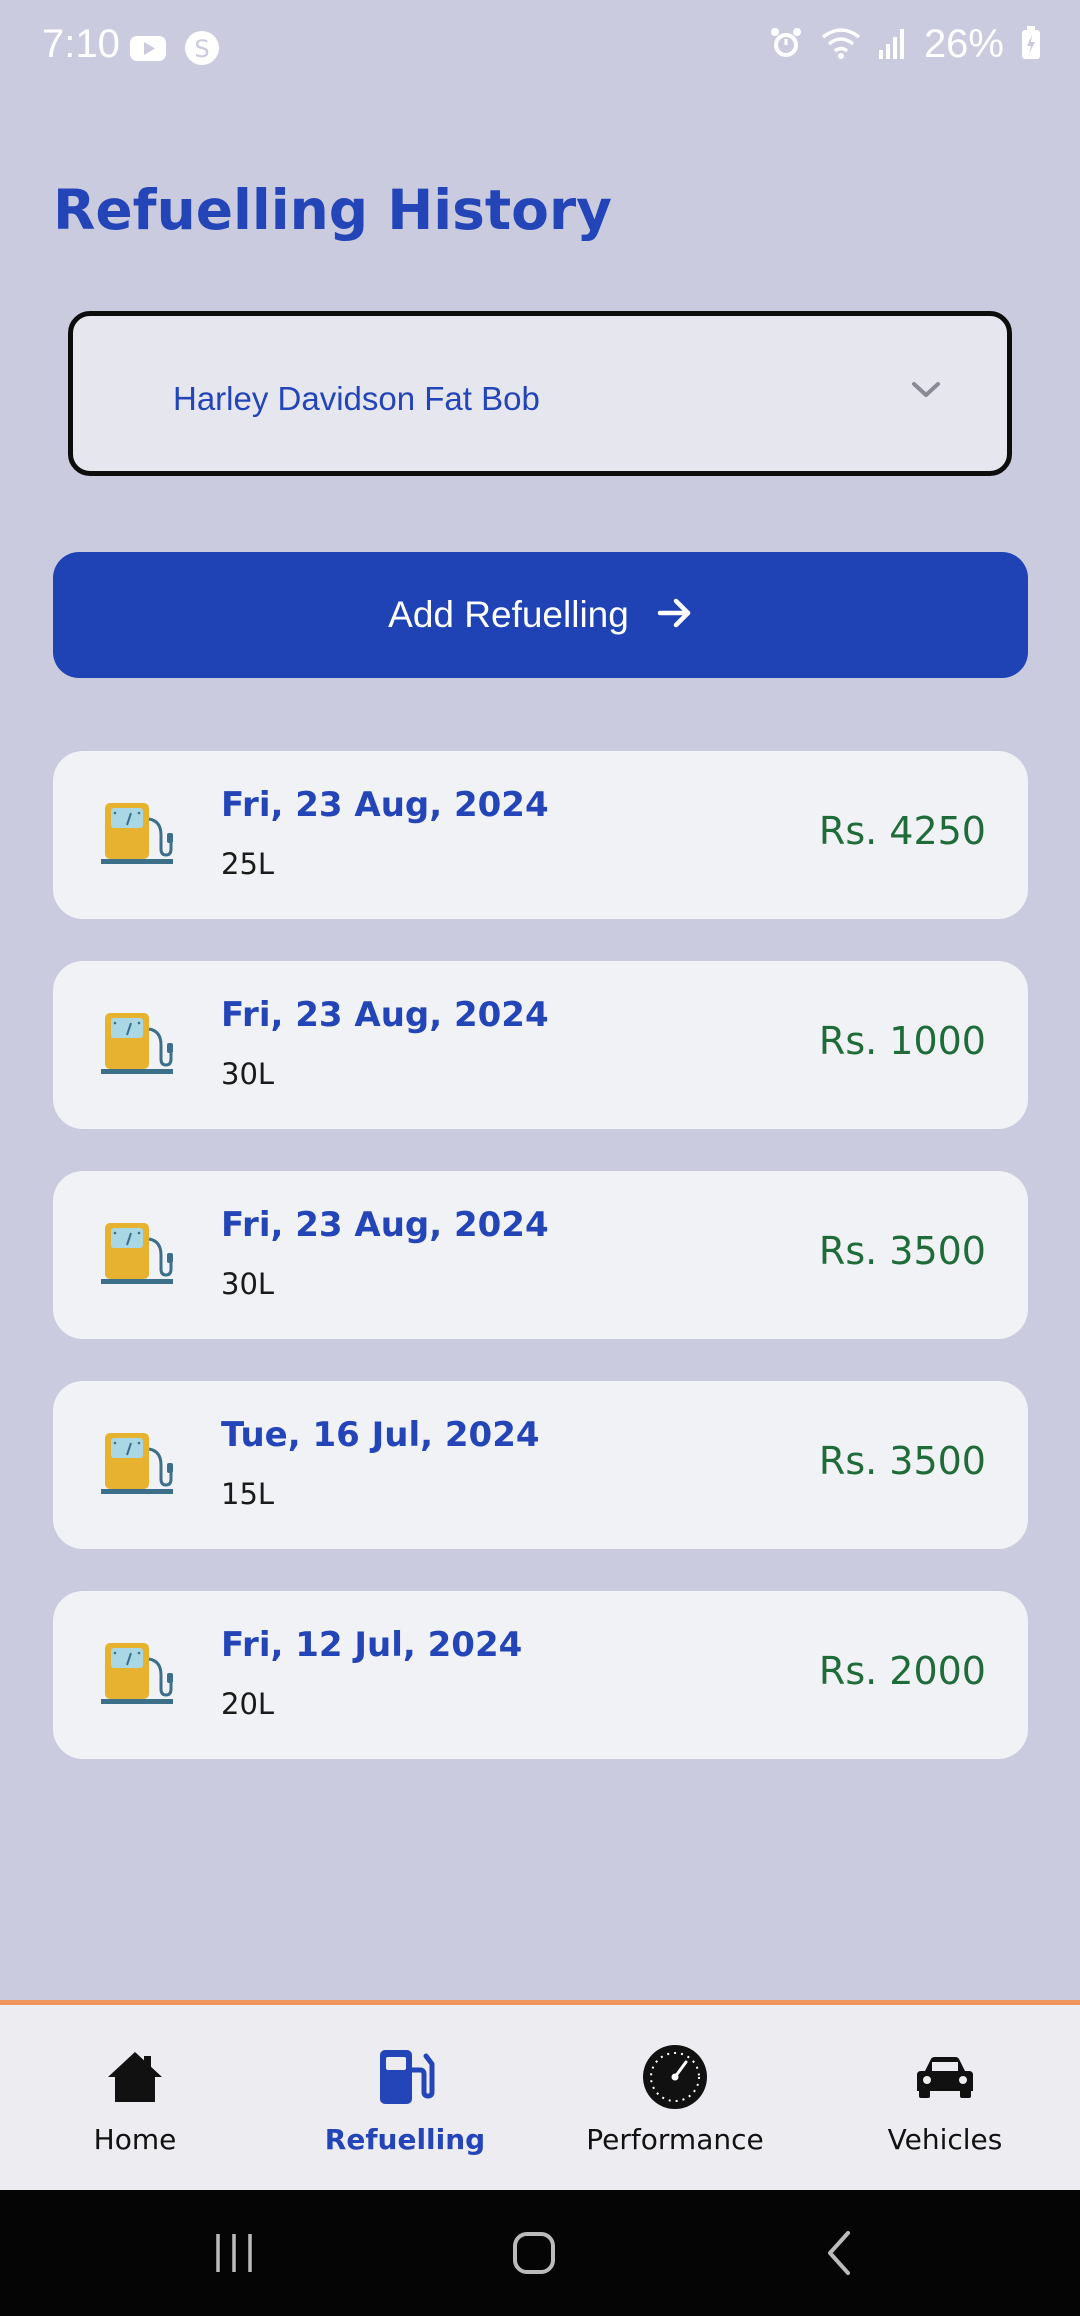 This screenshot has height=2316, width=1080. Describe the element at coordinates (926, 392) in the screenshot. I see `chevron-down-icon` at that location.